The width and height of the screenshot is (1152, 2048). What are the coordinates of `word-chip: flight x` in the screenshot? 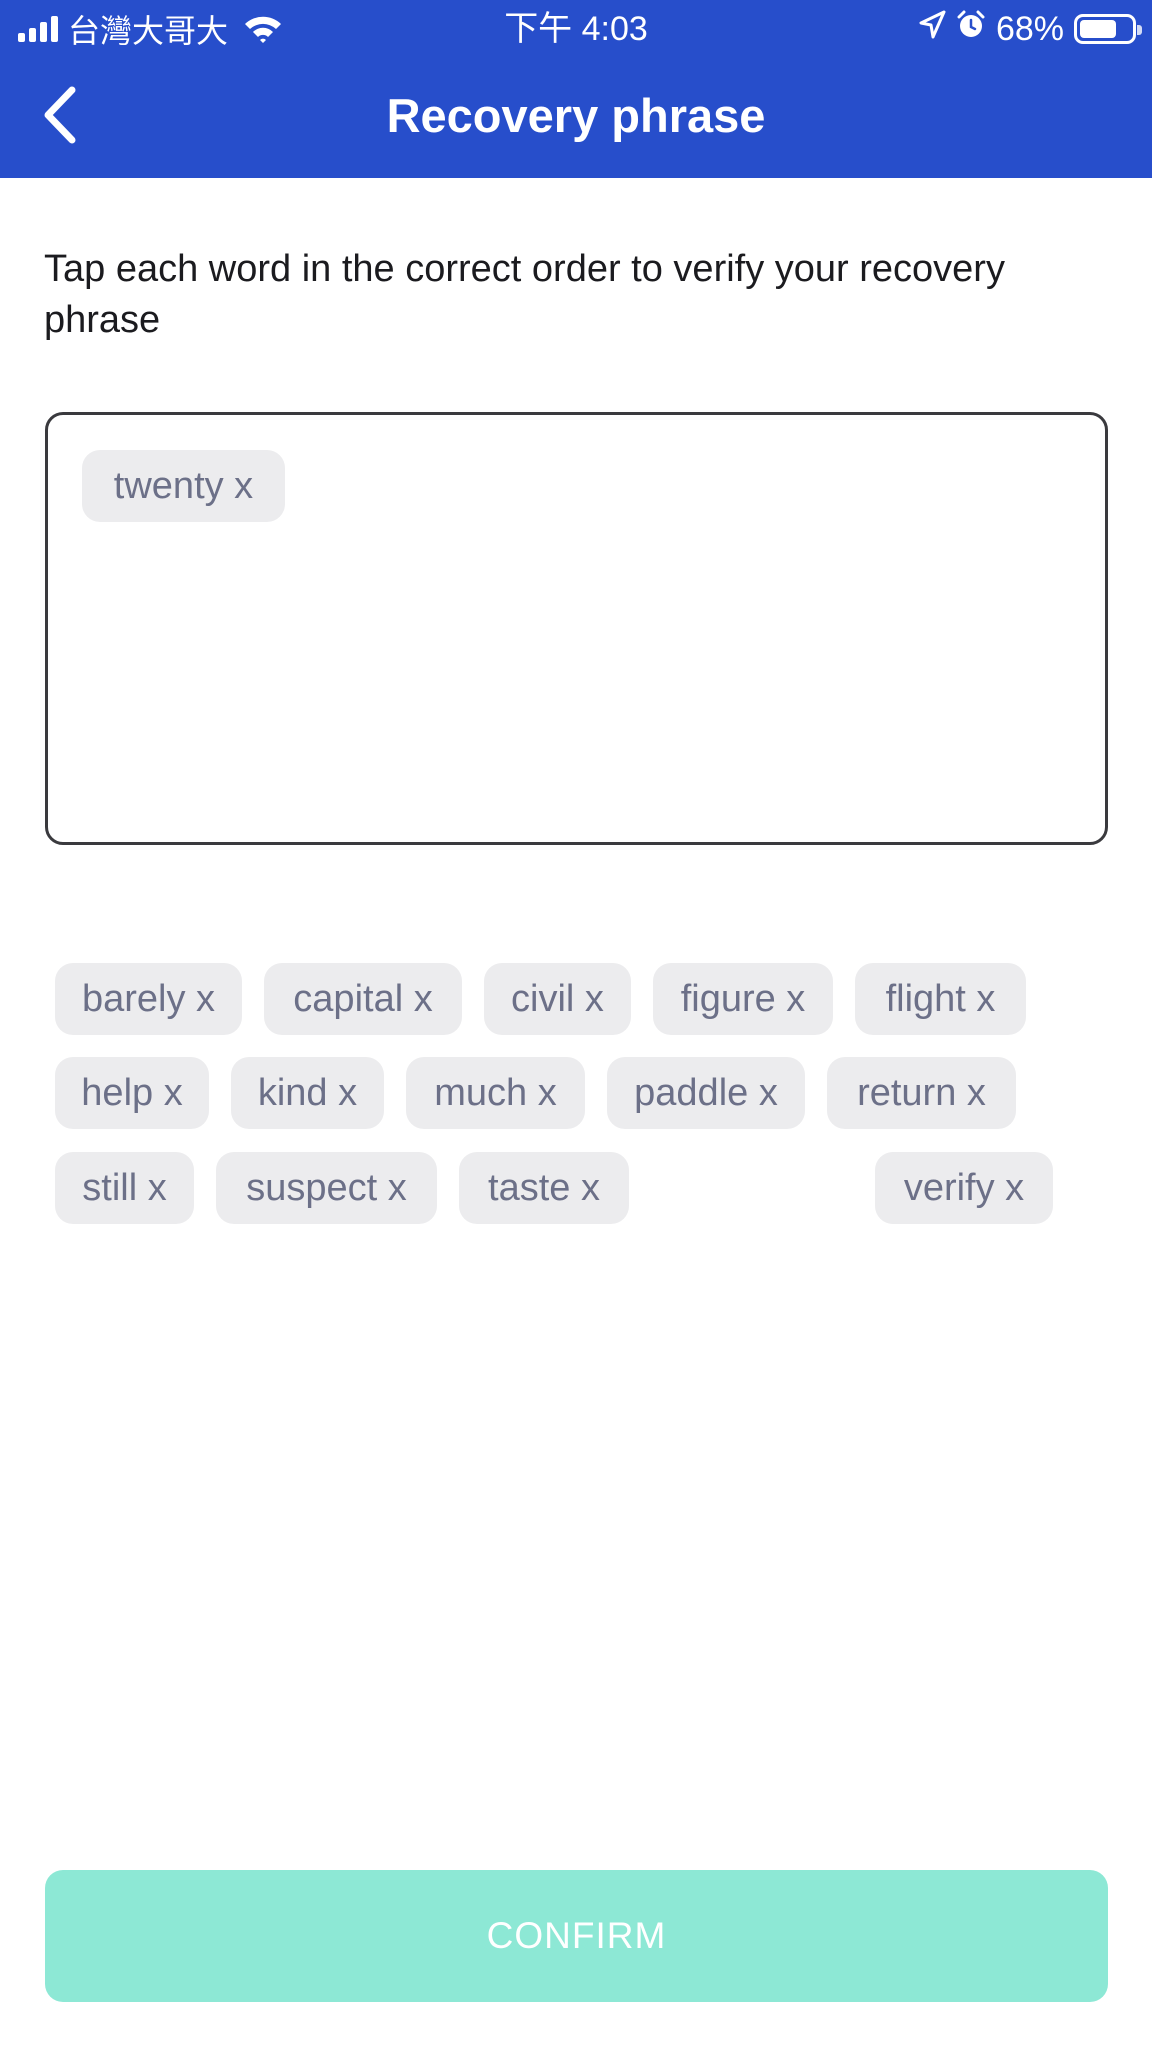 It's located at (940, 999).